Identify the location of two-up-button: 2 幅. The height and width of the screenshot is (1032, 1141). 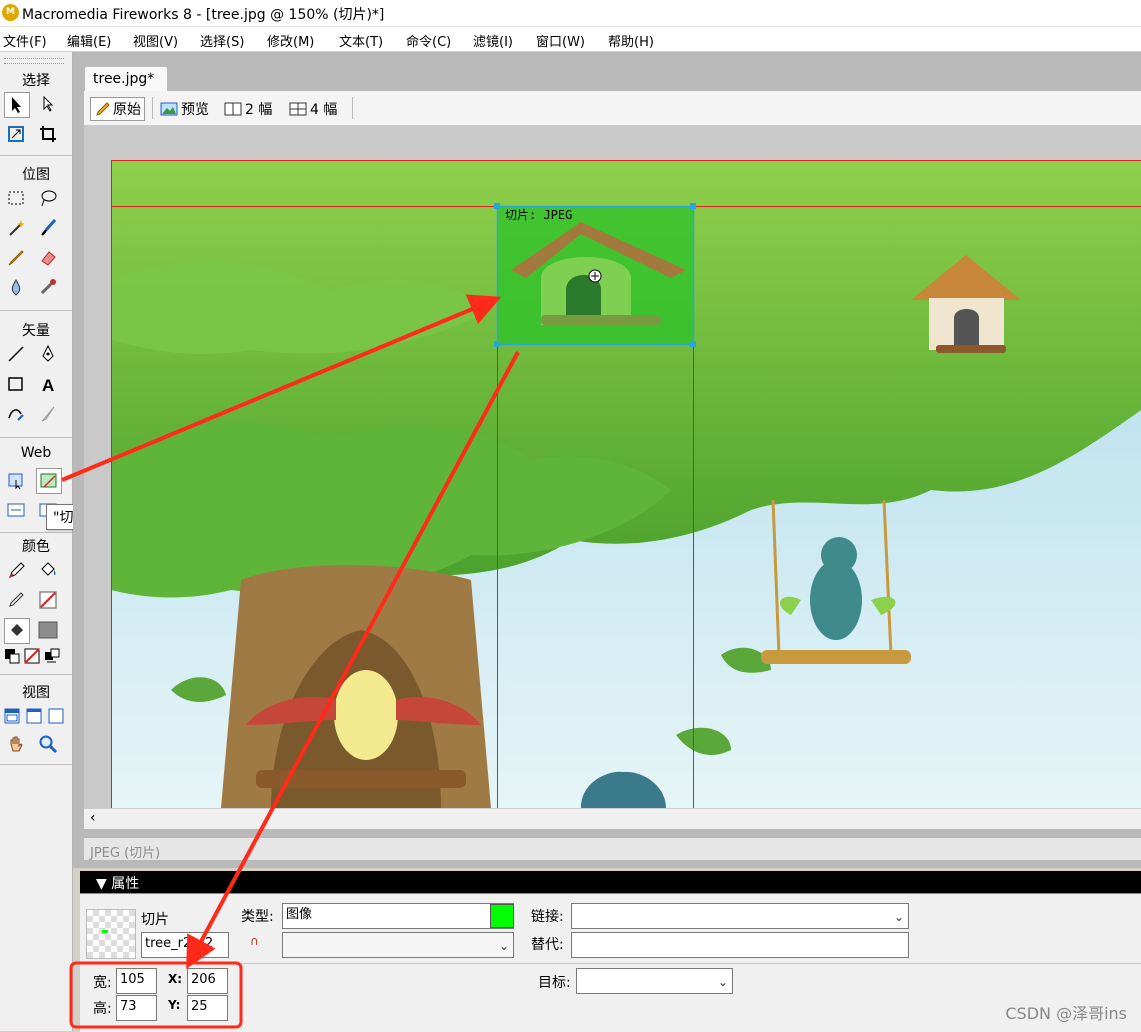
(248, 109).